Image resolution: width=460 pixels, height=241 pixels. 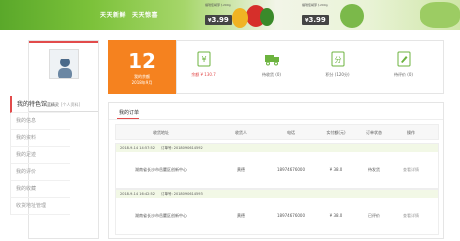 I want to click on points-icon: 分, so click(x=338, y=59).